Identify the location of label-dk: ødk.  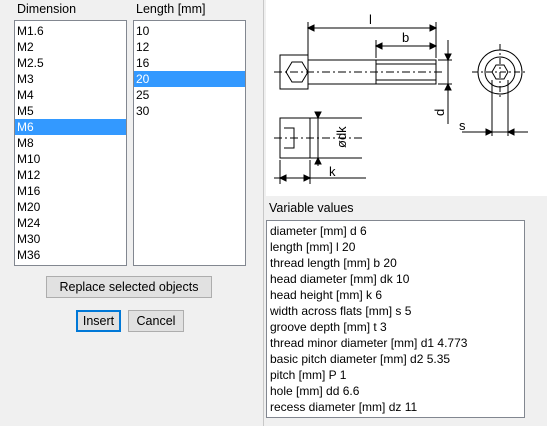
(341, 137).